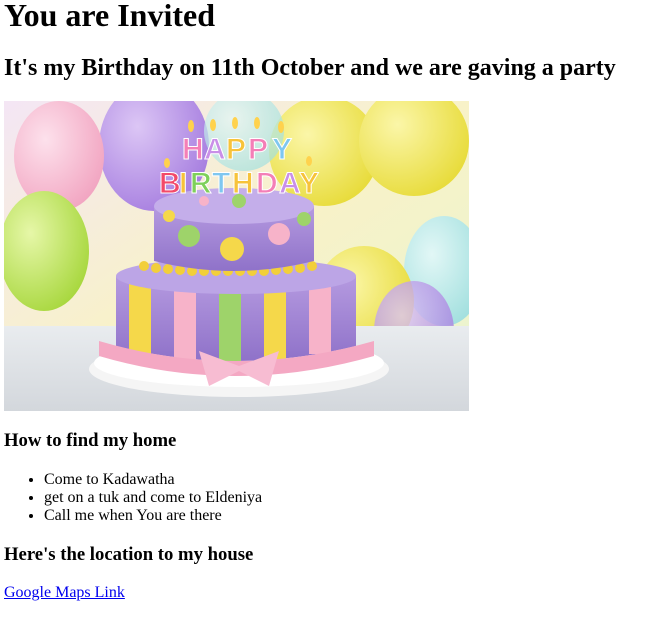  What do you see at coordinates (170, 183) in the screenshot?
I see `svg-text: B` at bounding box center [170, 183].